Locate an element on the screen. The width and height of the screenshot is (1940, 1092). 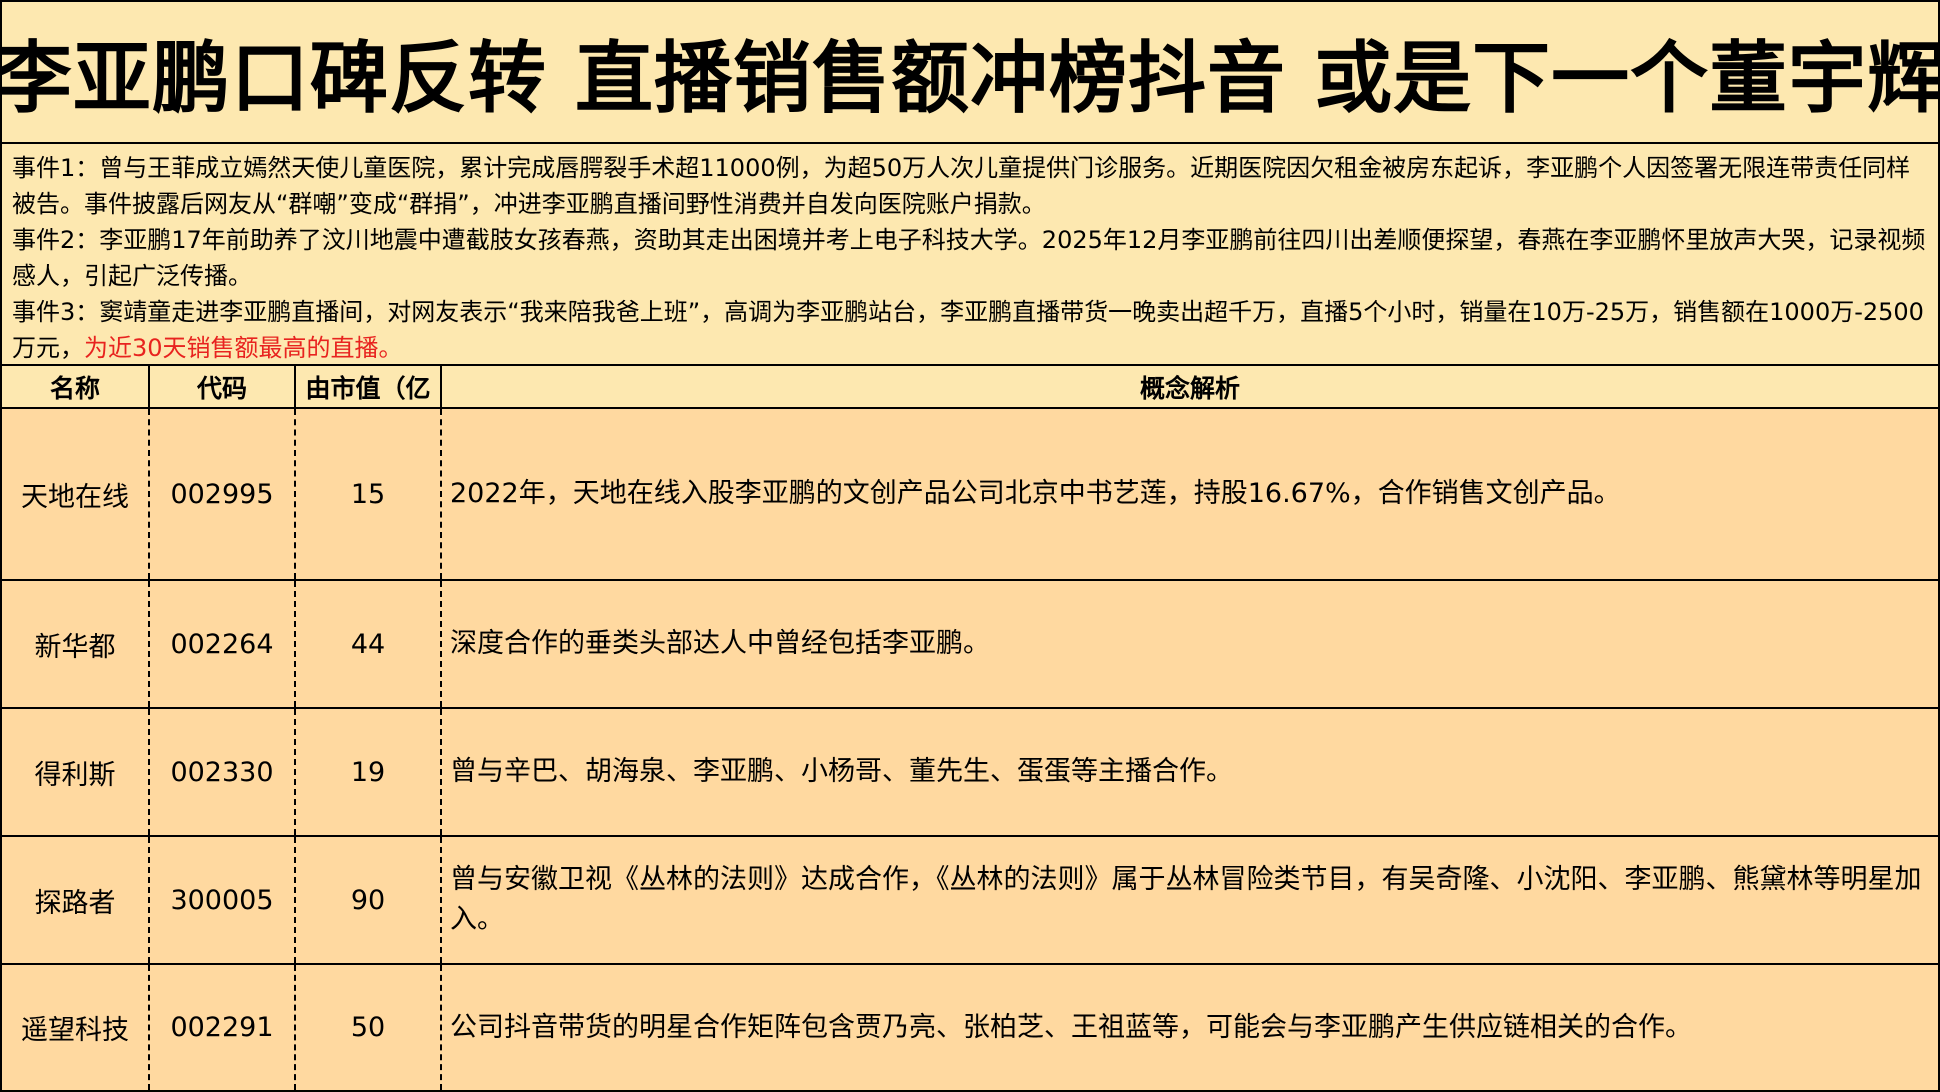
cell-concept: 曾与辛巴、胡海泉、李亚鹏、小杨哥、董先生、蛋蛋等主播合作。 is located at coordinates (1189, 772).